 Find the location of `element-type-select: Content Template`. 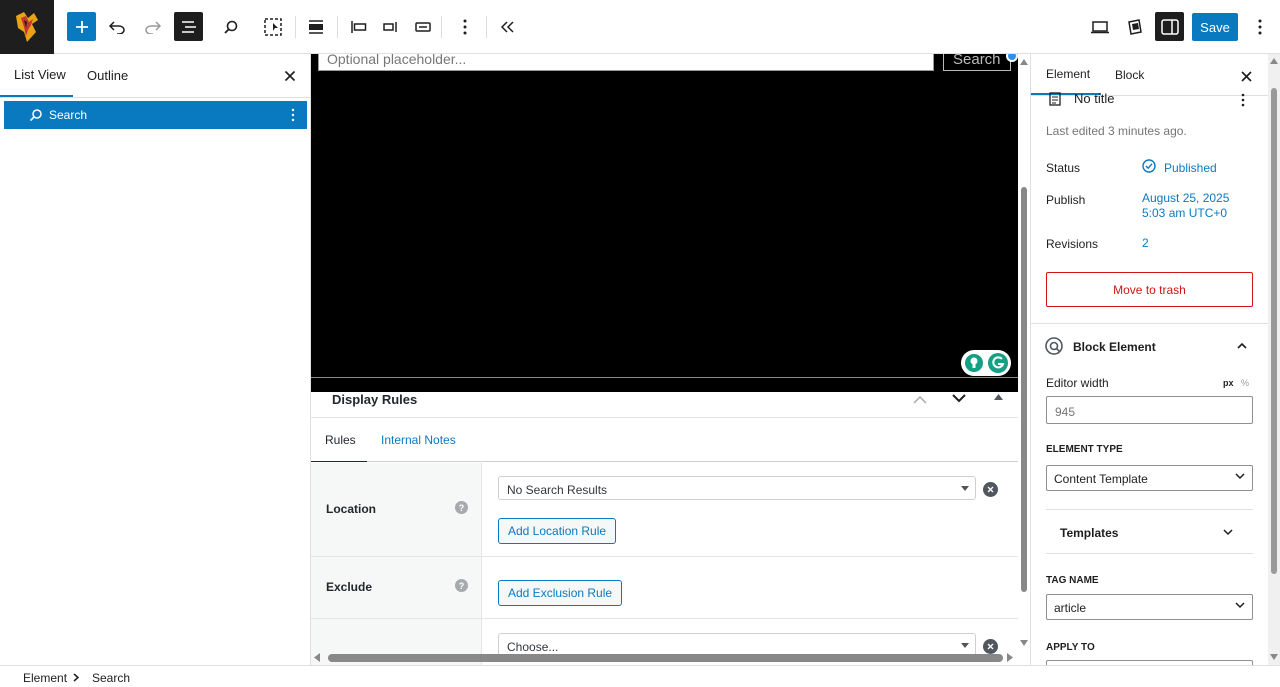

element-type-select: Content Template is located at coordinates (1149, 478).